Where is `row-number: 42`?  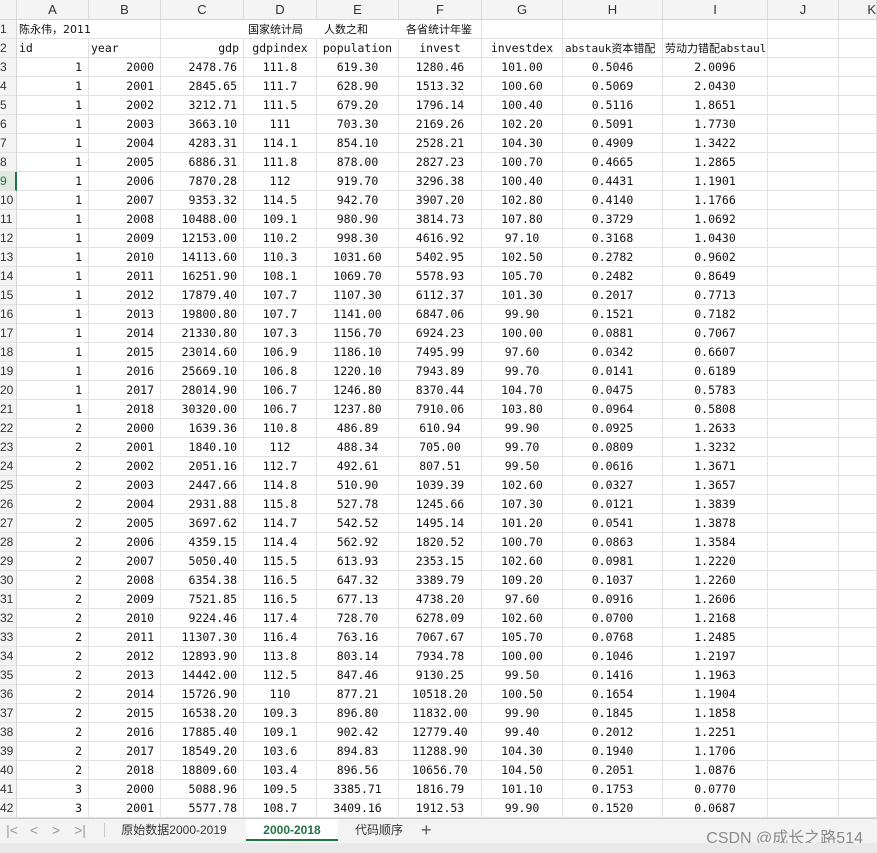
row-number: 42 is located at coordinates (8, 808).